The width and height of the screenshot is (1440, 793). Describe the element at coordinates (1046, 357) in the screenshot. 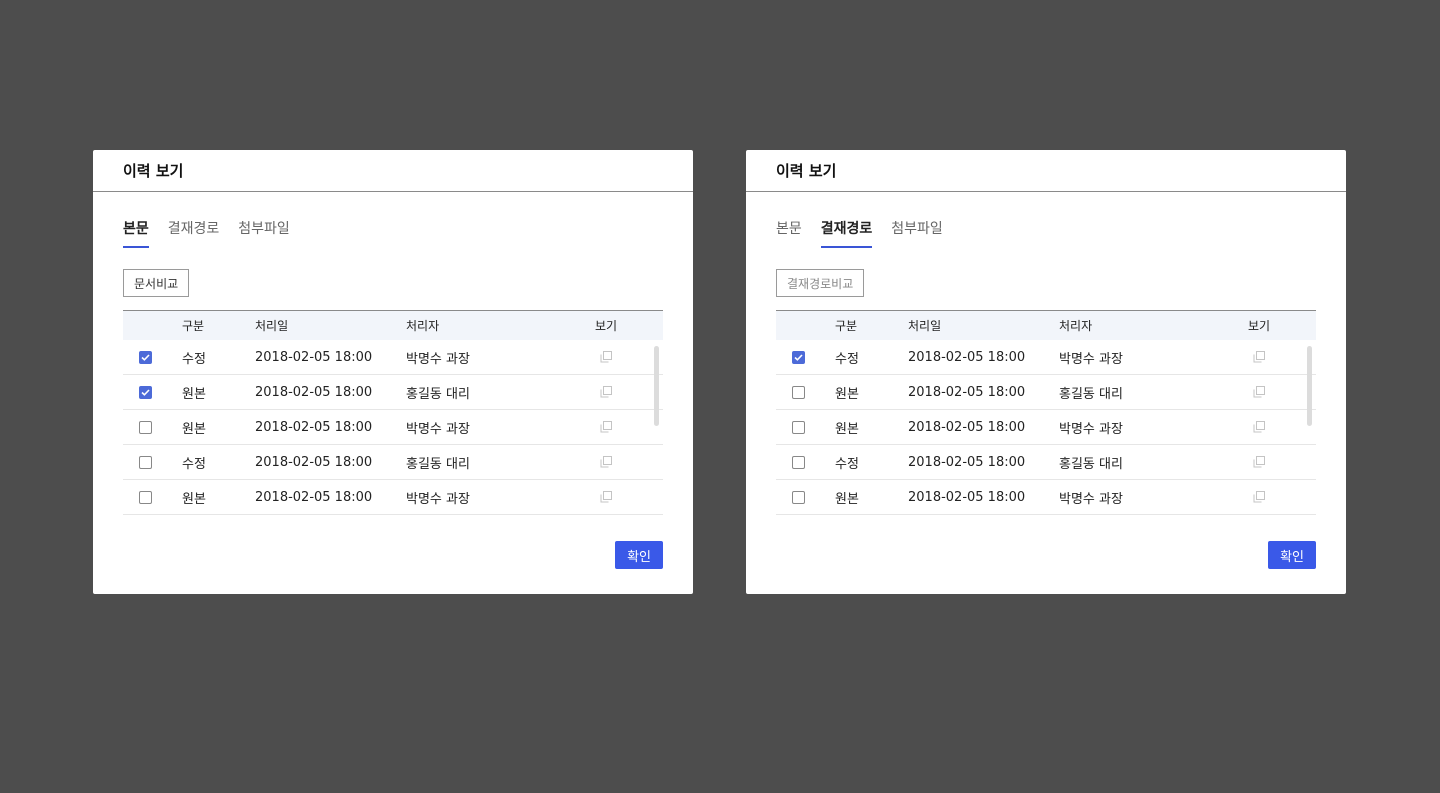

I see `table-row: 수정 2018-02-05 18:00 박명수 과장` at that location.